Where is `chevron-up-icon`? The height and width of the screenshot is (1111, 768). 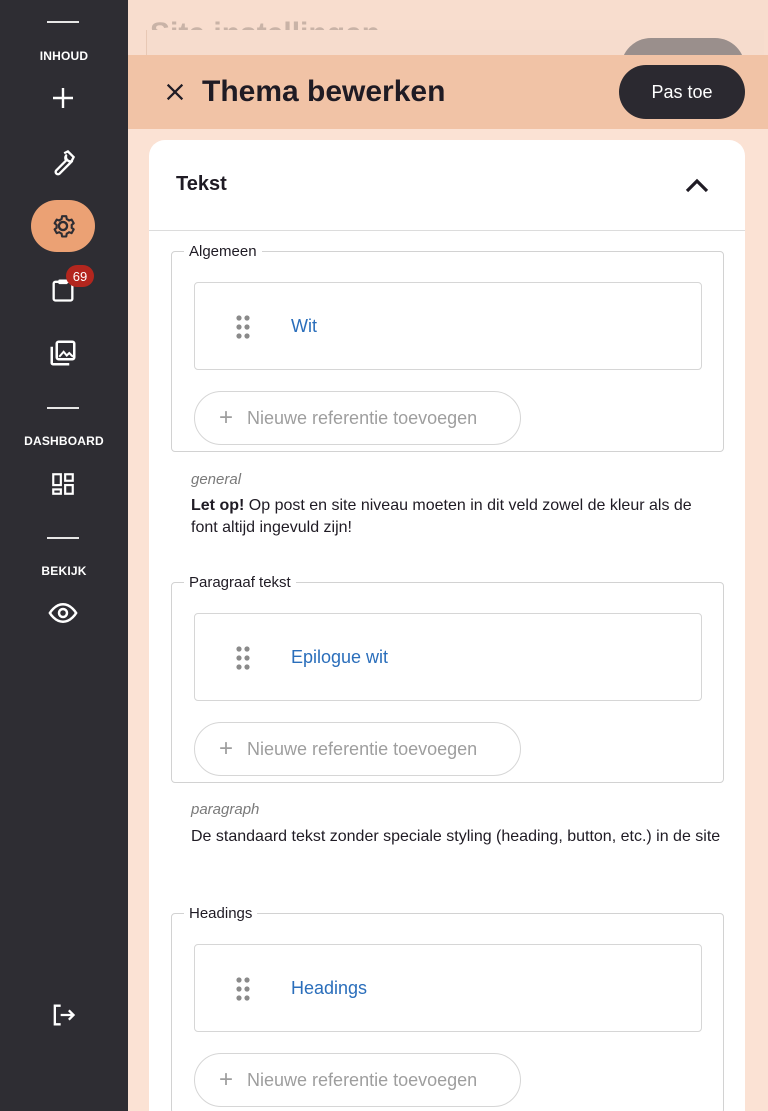 chevron-up-icon is located at coordinates (697, 185).